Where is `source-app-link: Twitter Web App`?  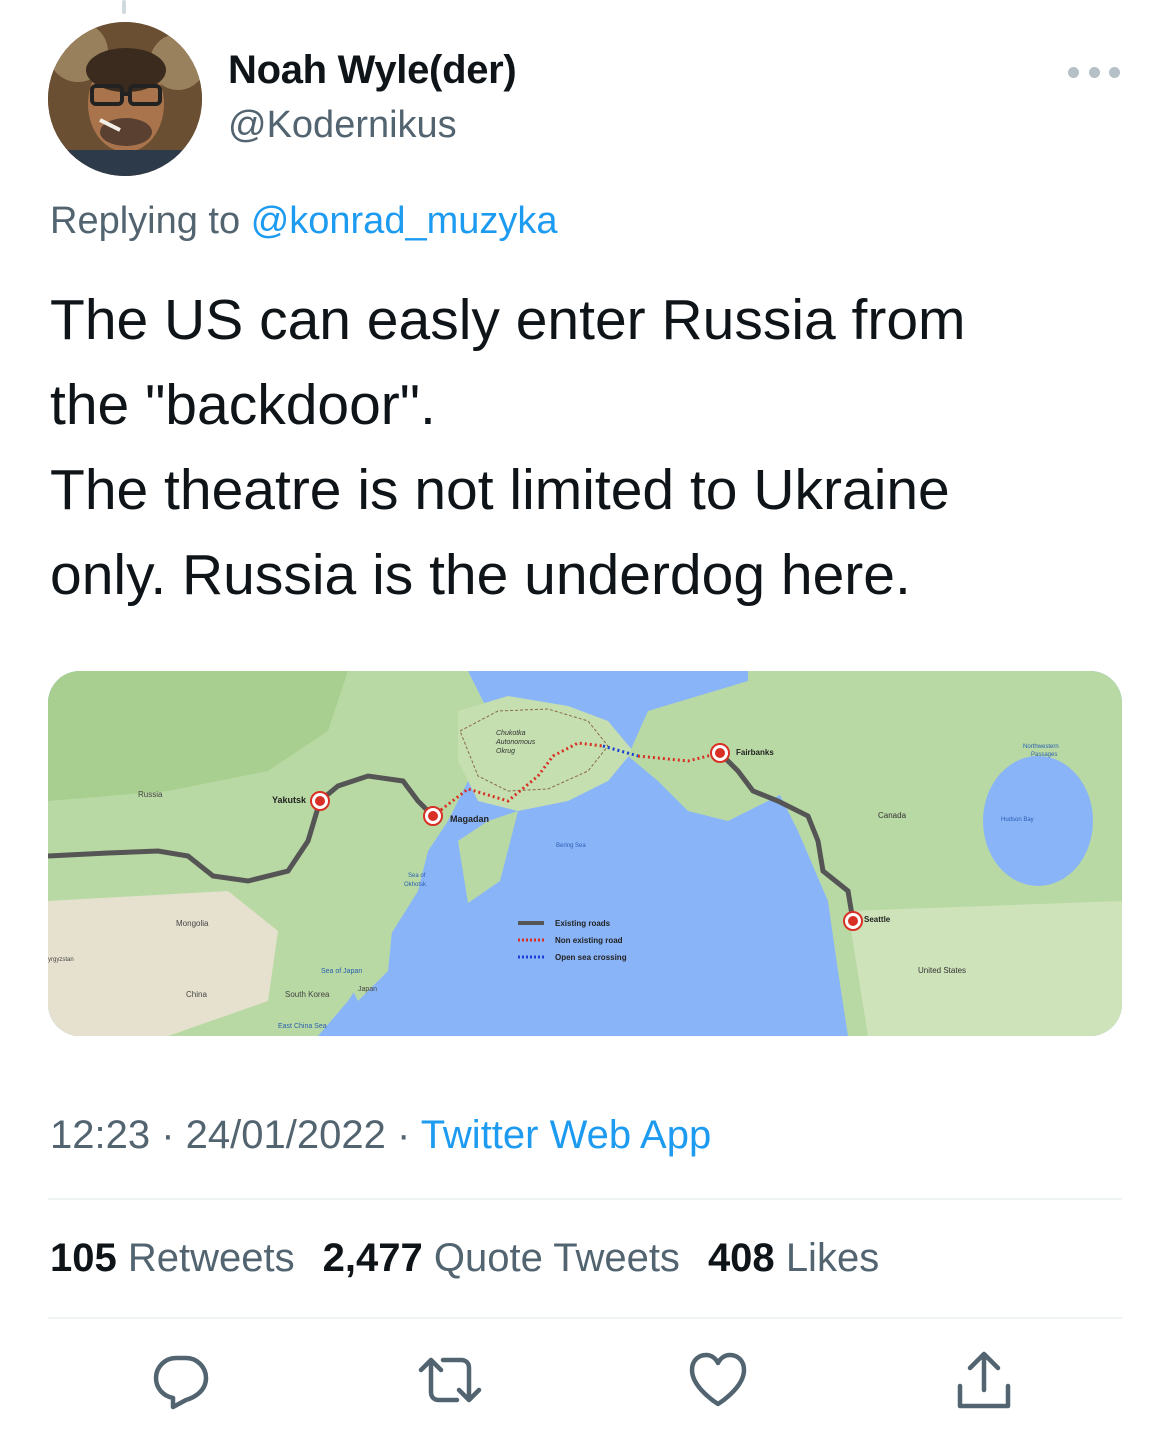 source-app-link: Twitter Web App is located at coordinates (566, 1135).